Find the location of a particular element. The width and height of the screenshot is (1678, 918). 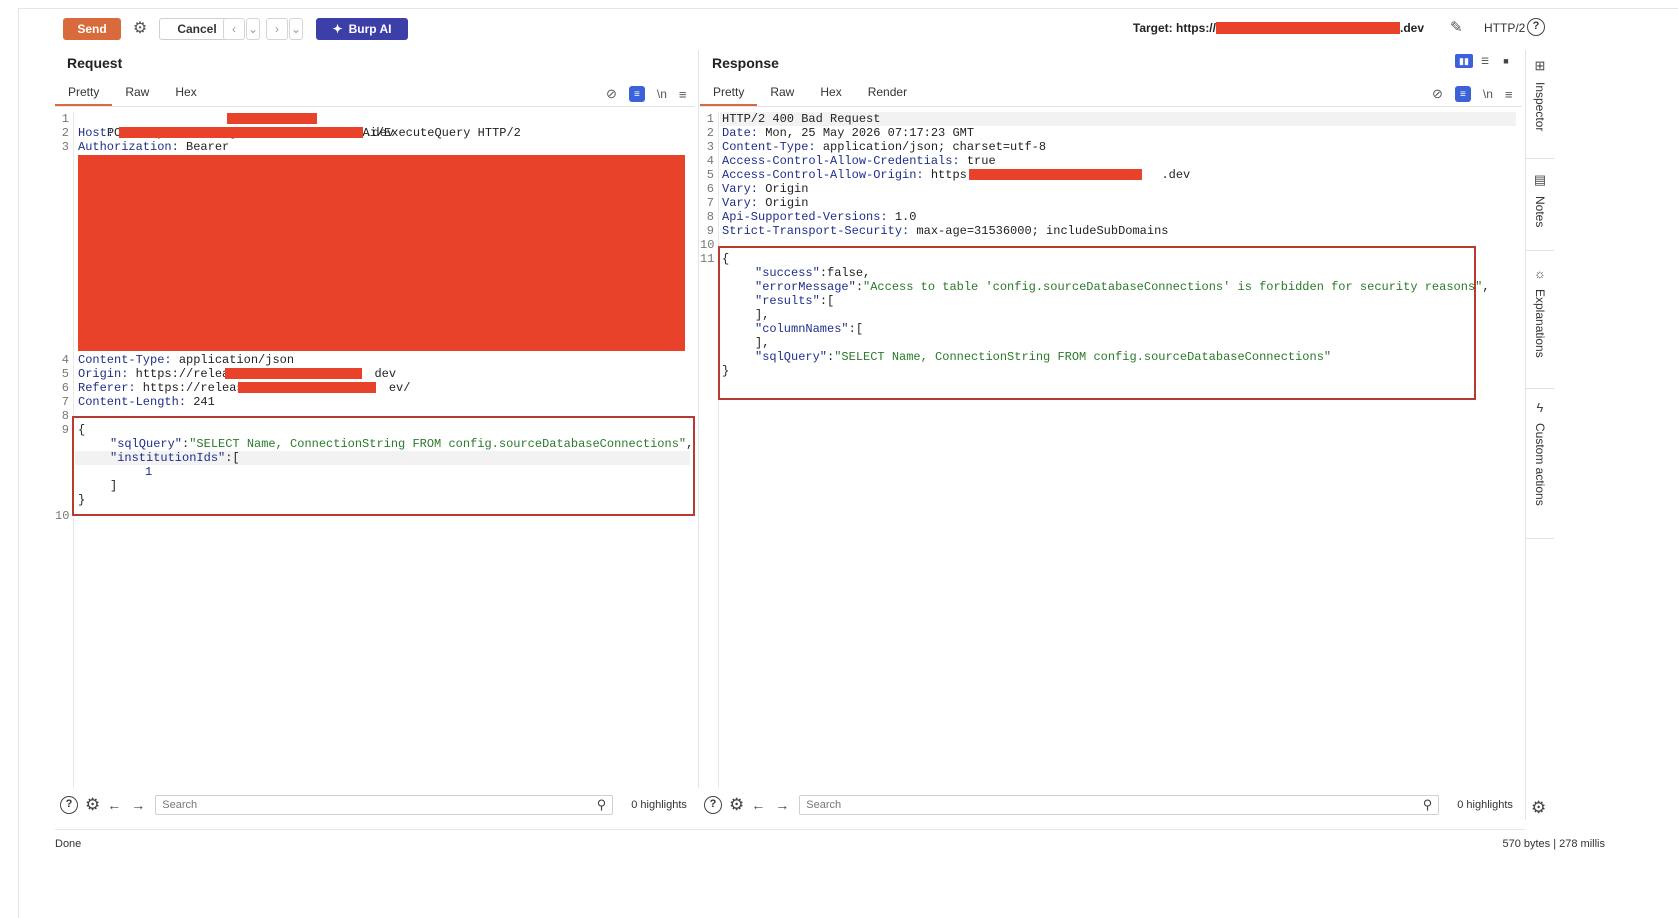

burp-ai-button: ✦ Burp AI is located at coordinates (362, 29).